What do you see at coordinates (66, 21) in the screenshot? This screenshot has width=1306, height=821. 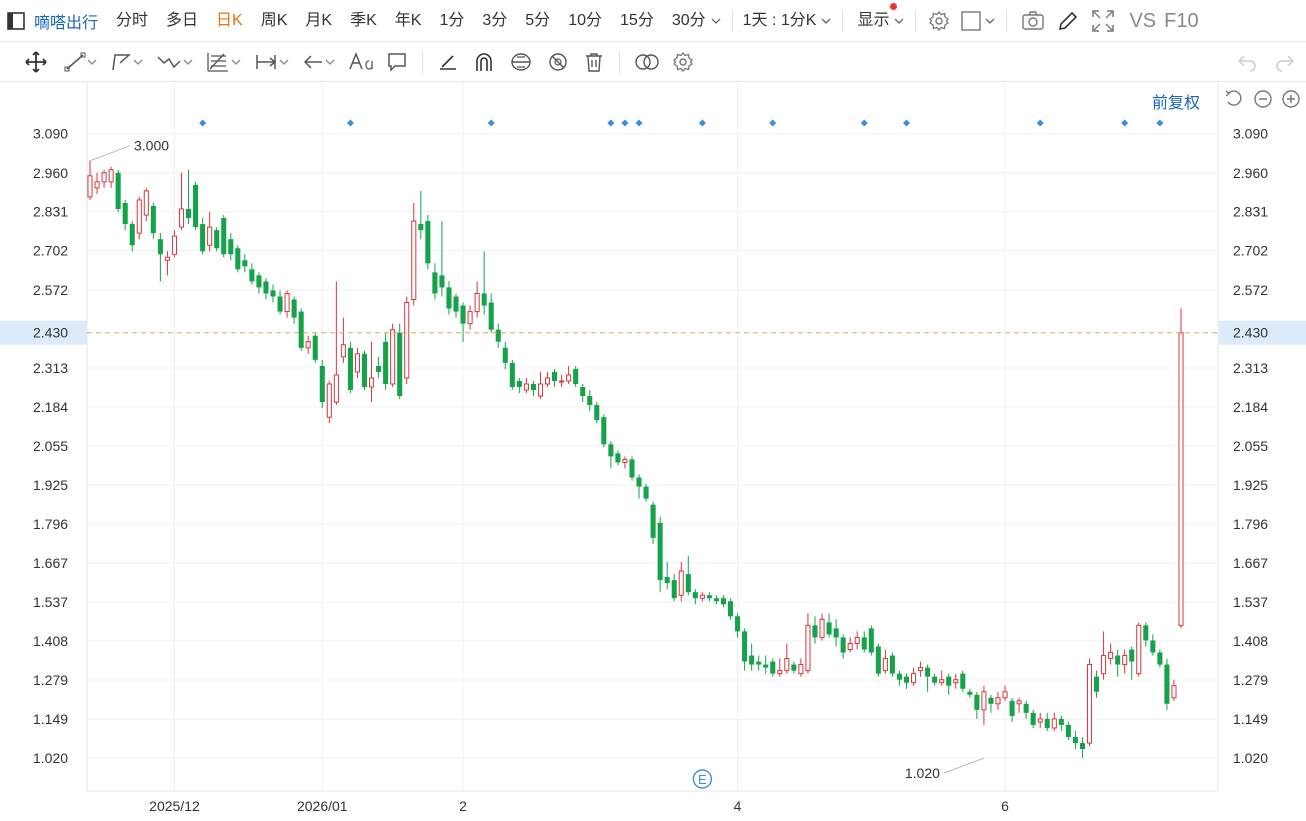 I see `stock-title: 嘀嗒出行` at bounding box center [66, 21].